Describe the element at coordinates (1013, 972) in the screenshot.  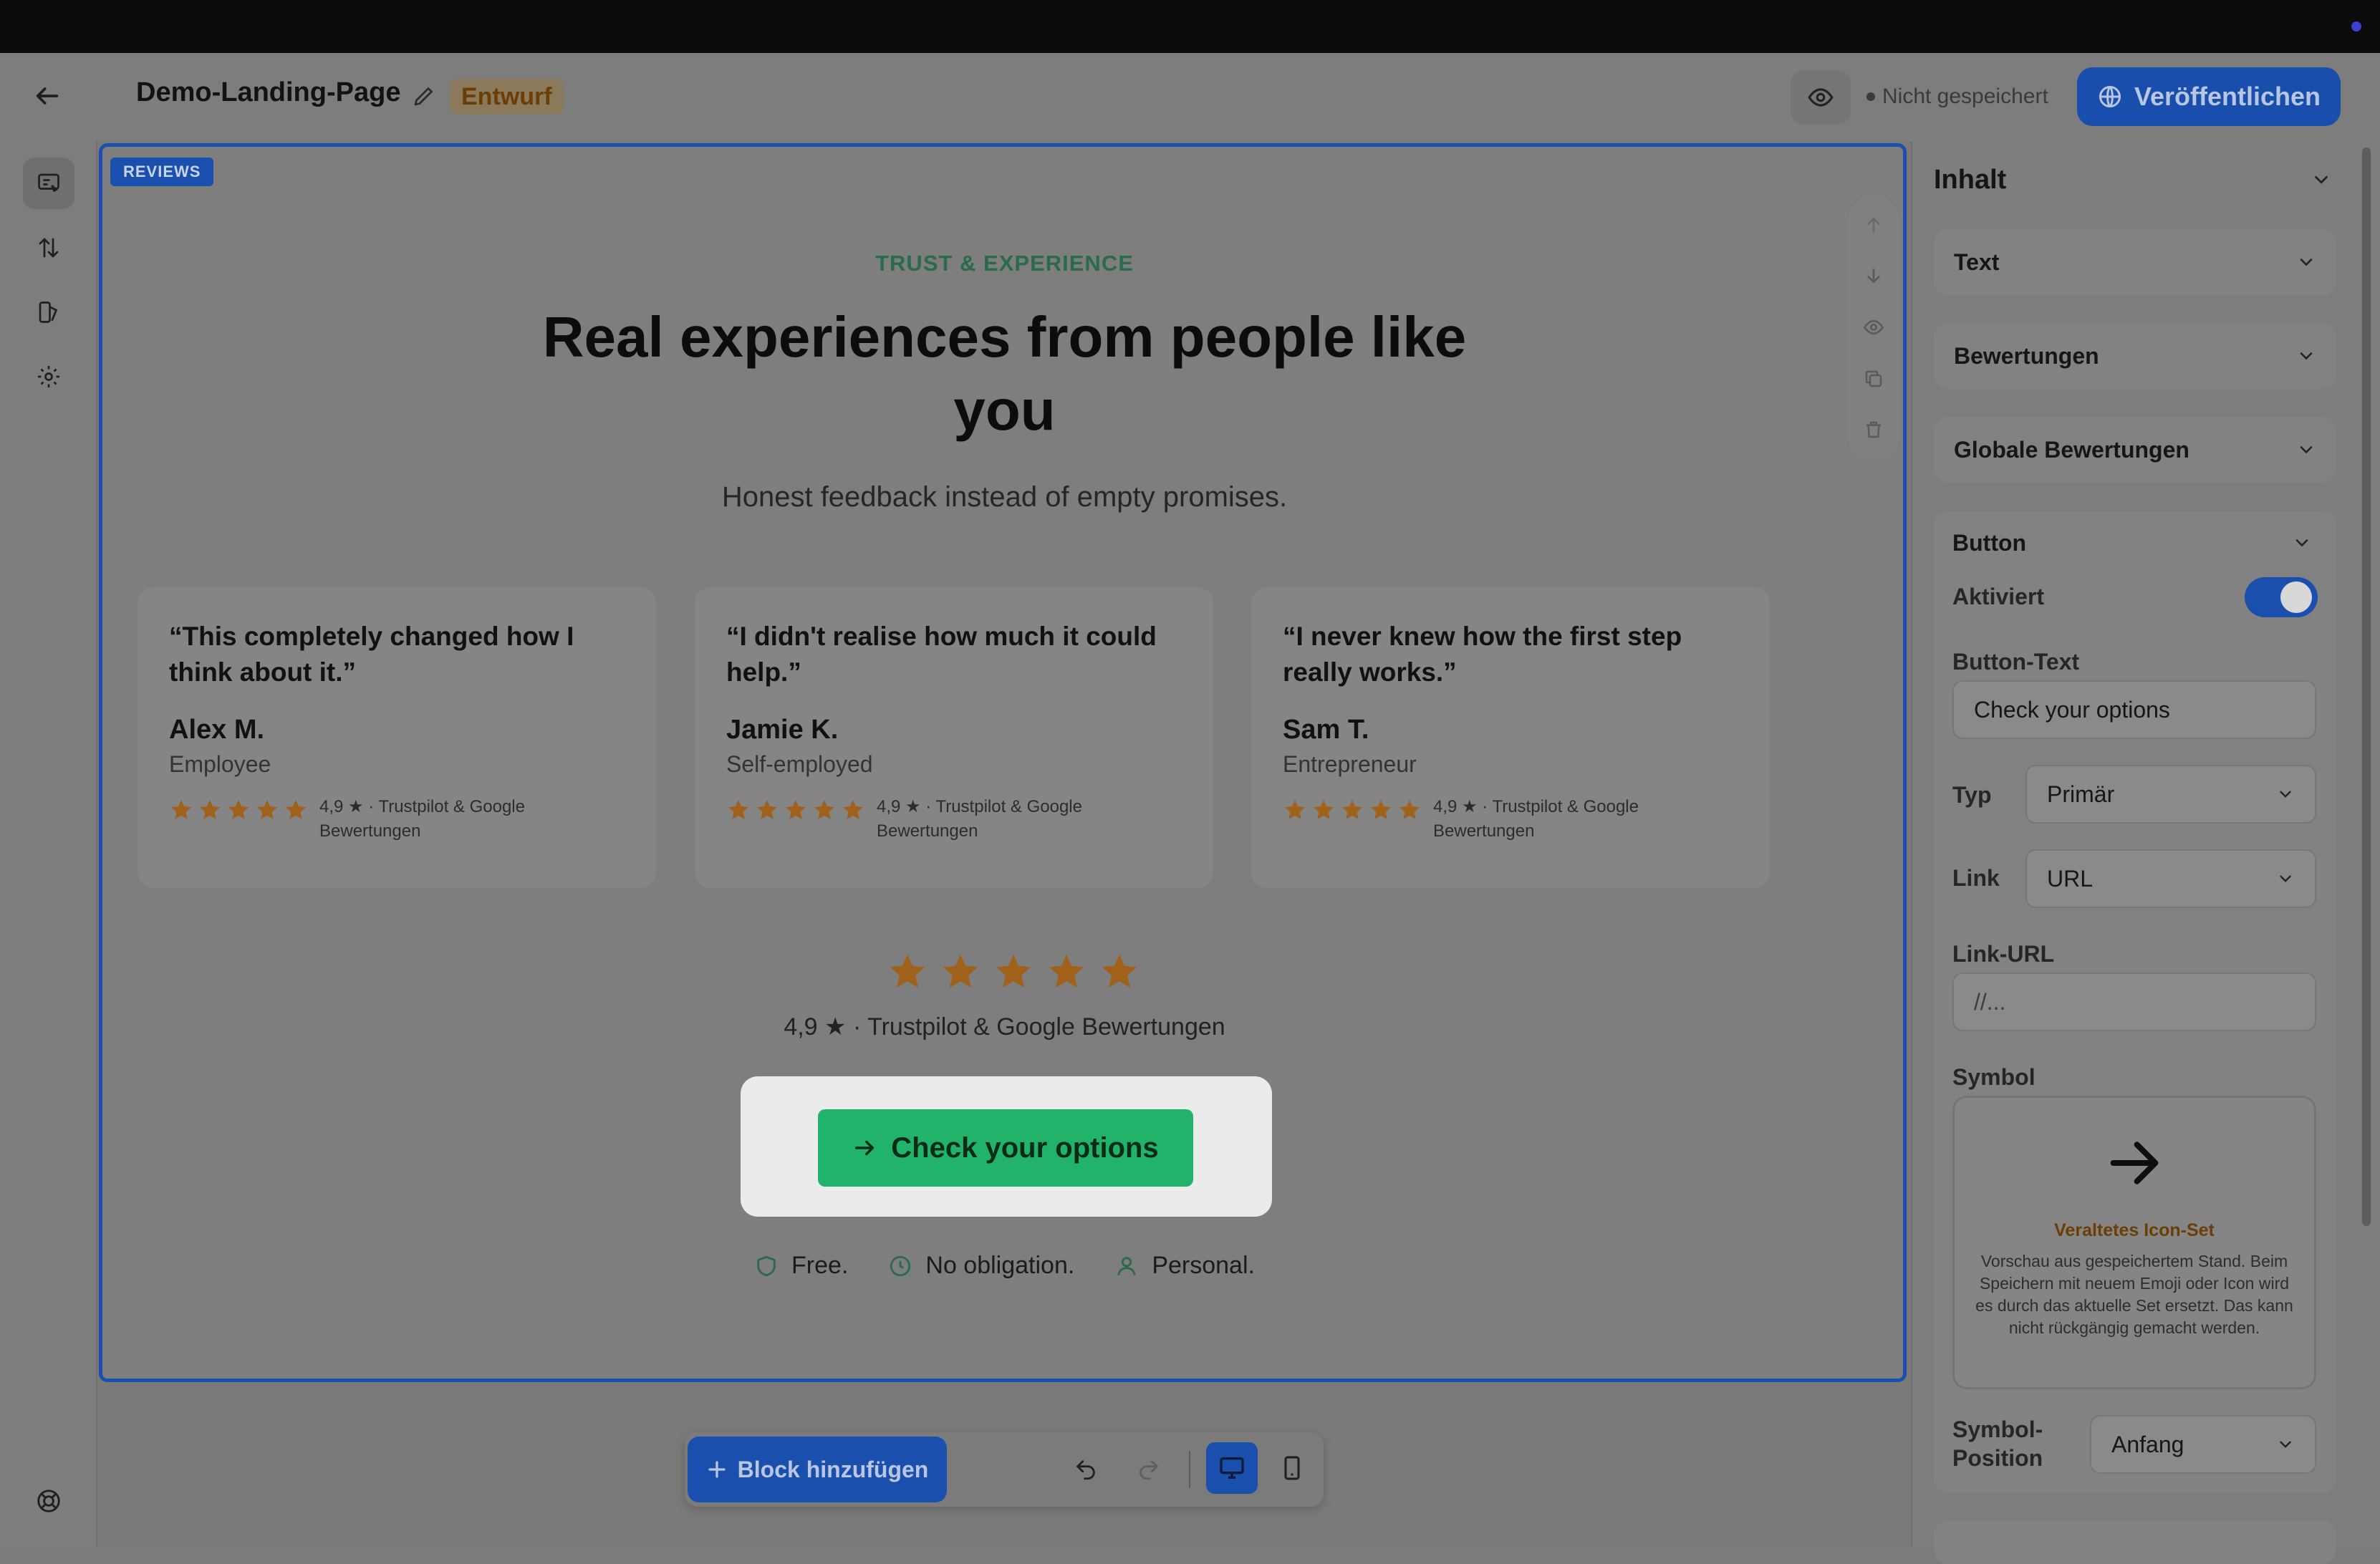
I see `aggregate-star-rating` at that location.